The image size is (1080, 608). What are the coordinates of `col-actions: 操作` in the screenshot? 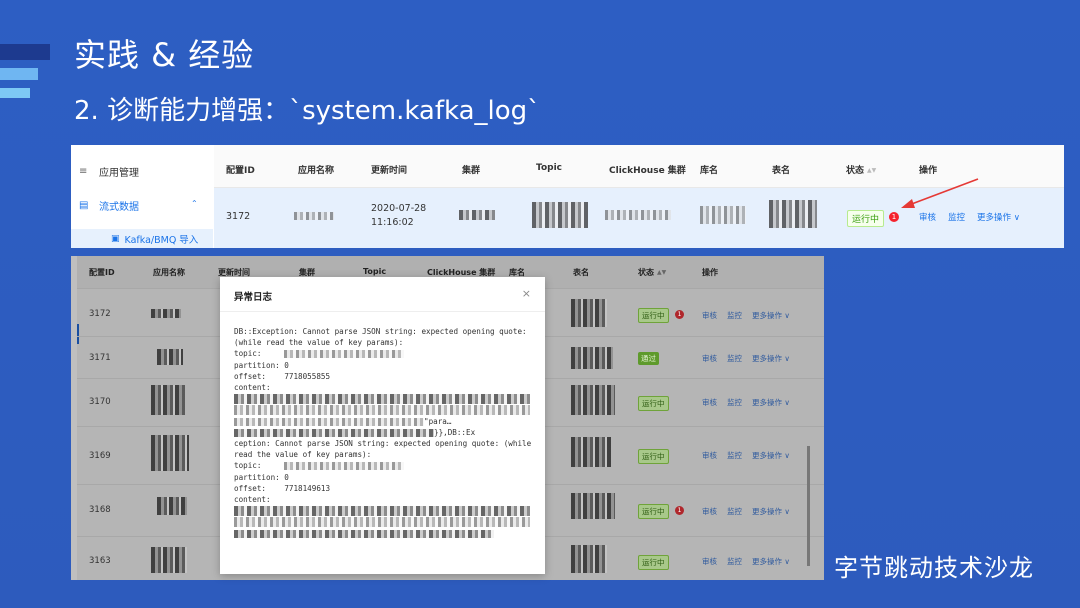 It's located at (710, 272).